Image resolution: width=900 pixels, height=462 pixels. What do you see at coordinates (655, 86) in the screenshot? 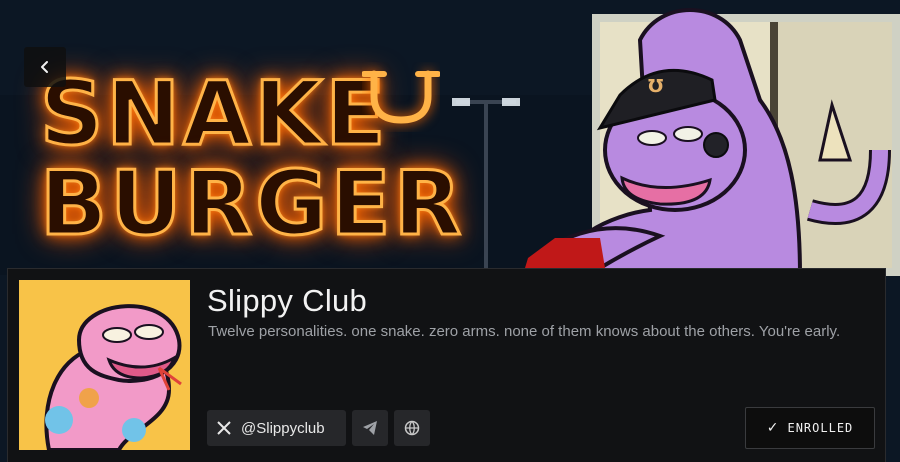
I see `cap-logo: Ʊ` at bounding box center [655, 86].